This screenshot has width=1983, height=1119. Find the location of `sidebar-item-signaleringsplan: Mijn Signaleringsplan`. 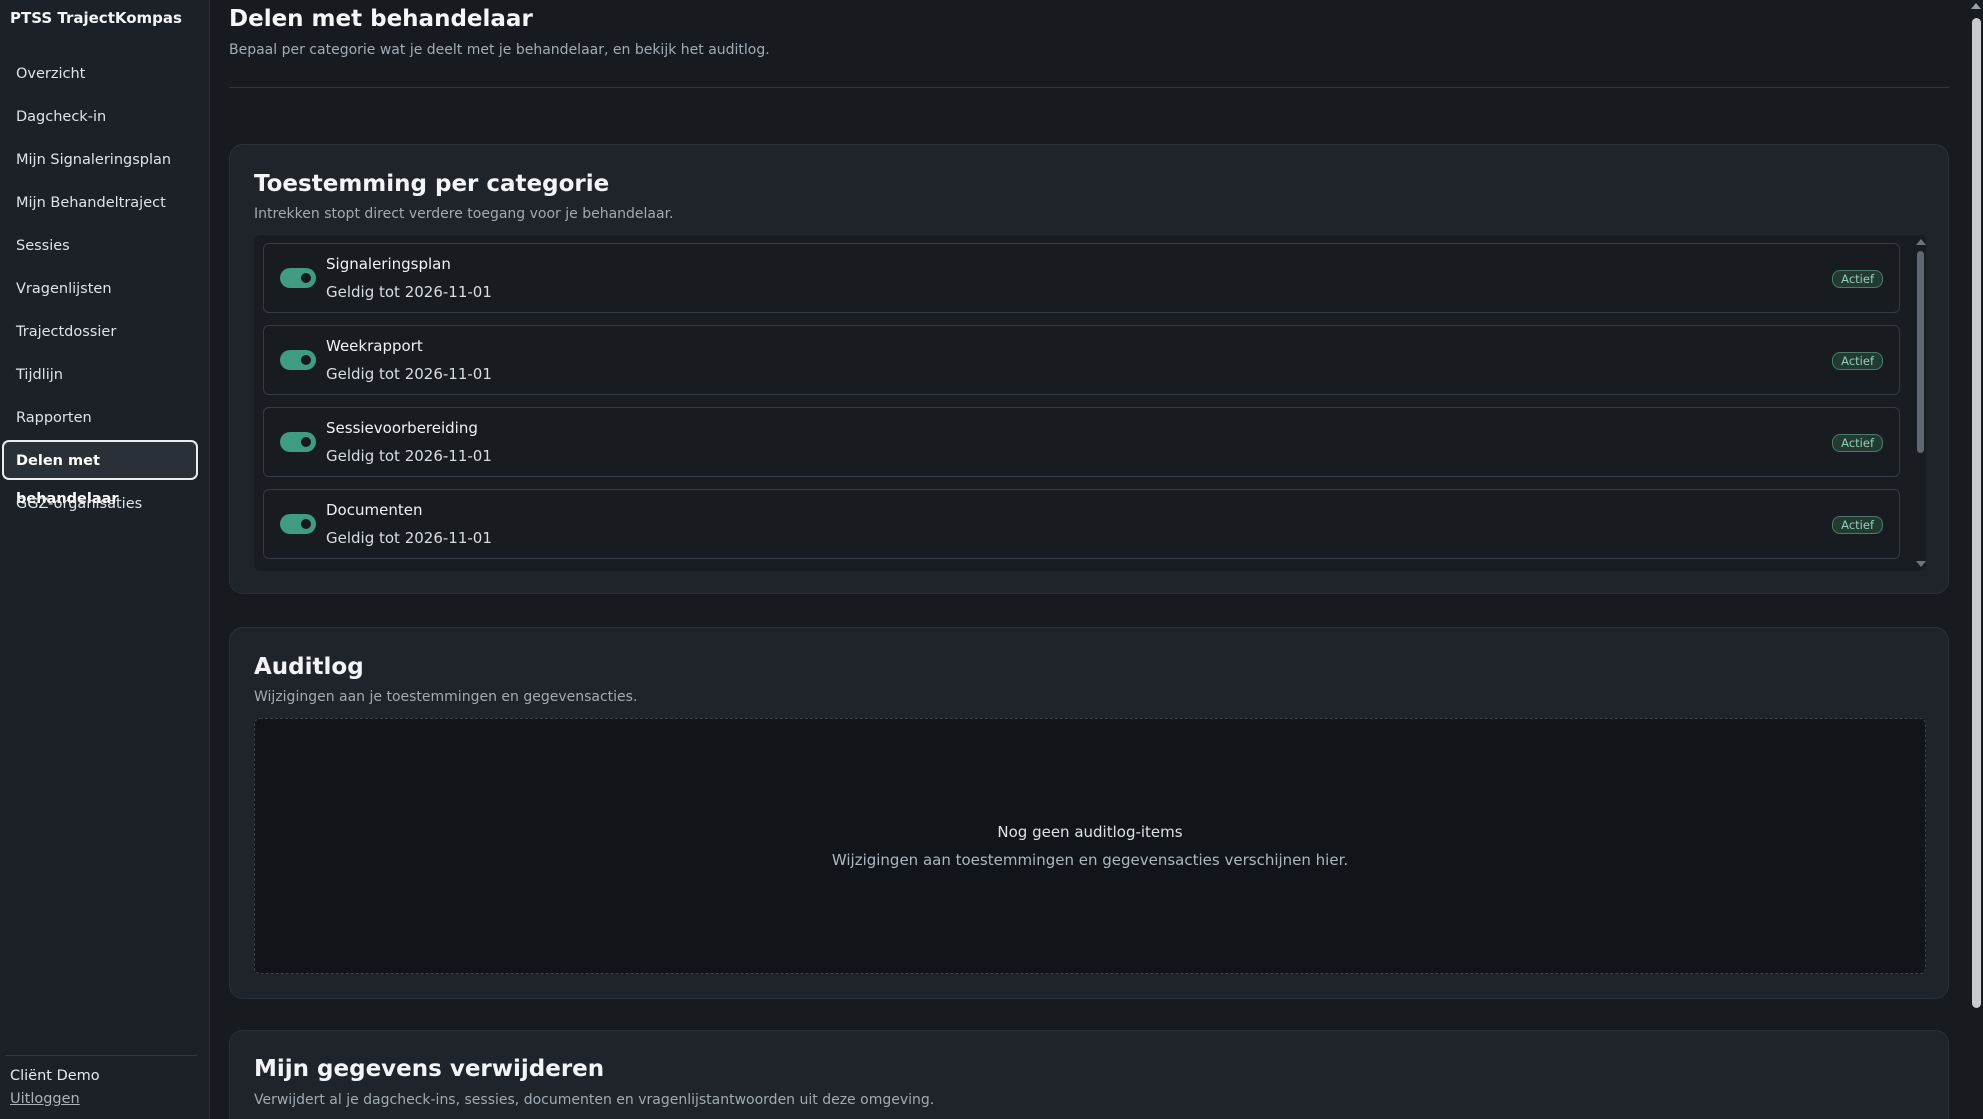

sidebar-item-signaleringsplan: Mijn Signaleringsplan is located at coordinates (100, 159).